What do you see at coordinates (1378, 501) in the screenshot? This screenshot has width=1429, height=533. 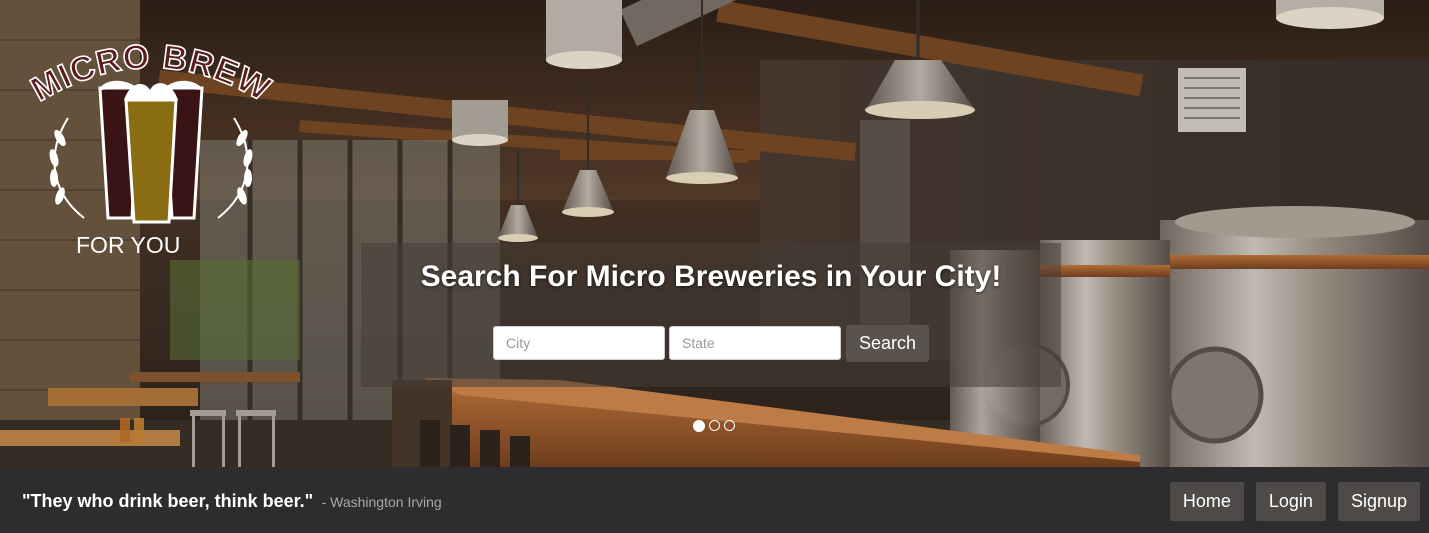 I see `signup-button: Signup` at bounding box center [1378, 501].